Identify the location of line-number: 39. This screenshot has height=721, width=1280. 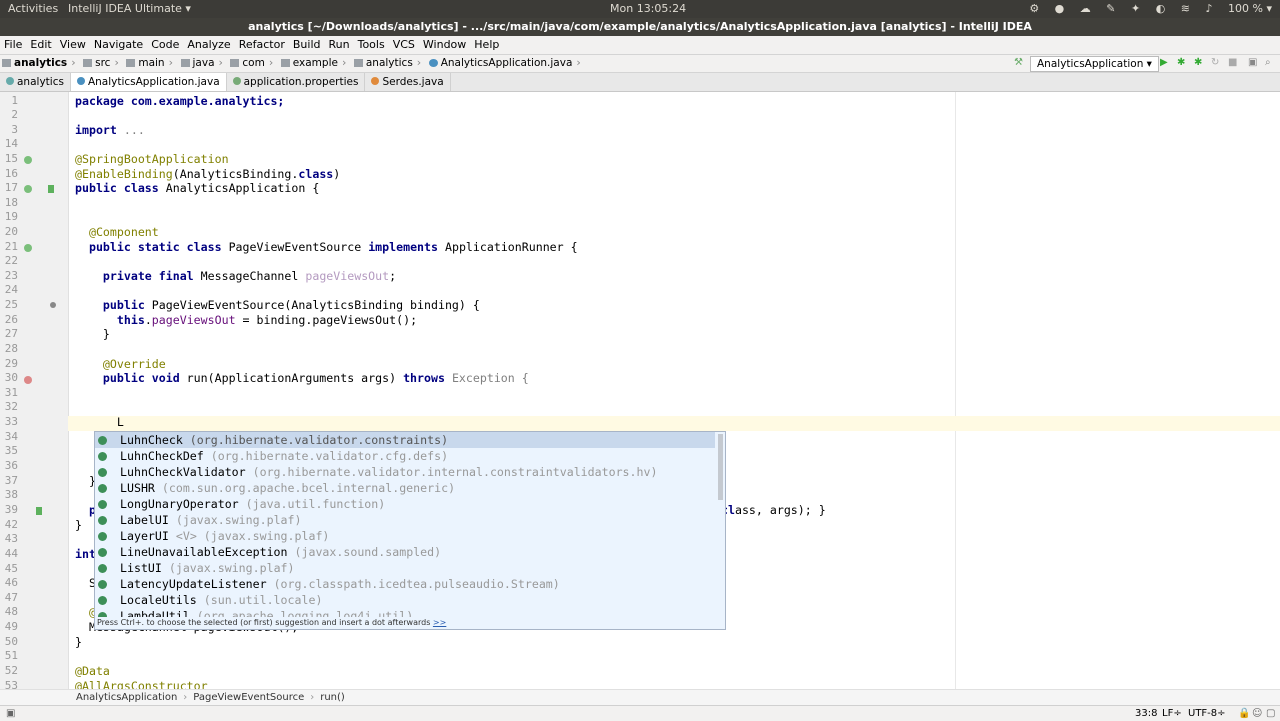
(11, 509).